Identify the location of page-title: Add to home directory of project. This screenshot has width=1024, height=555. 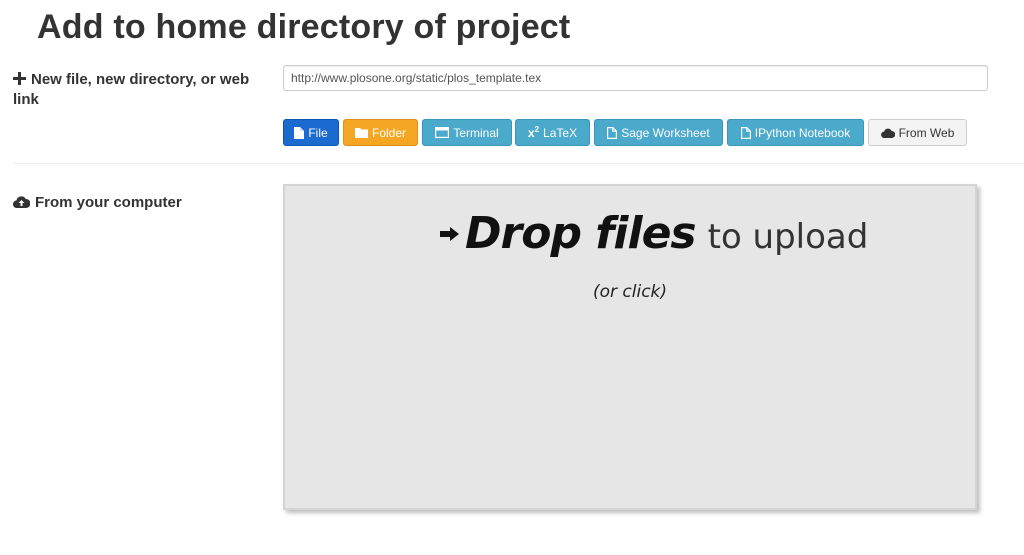
(304, 27).